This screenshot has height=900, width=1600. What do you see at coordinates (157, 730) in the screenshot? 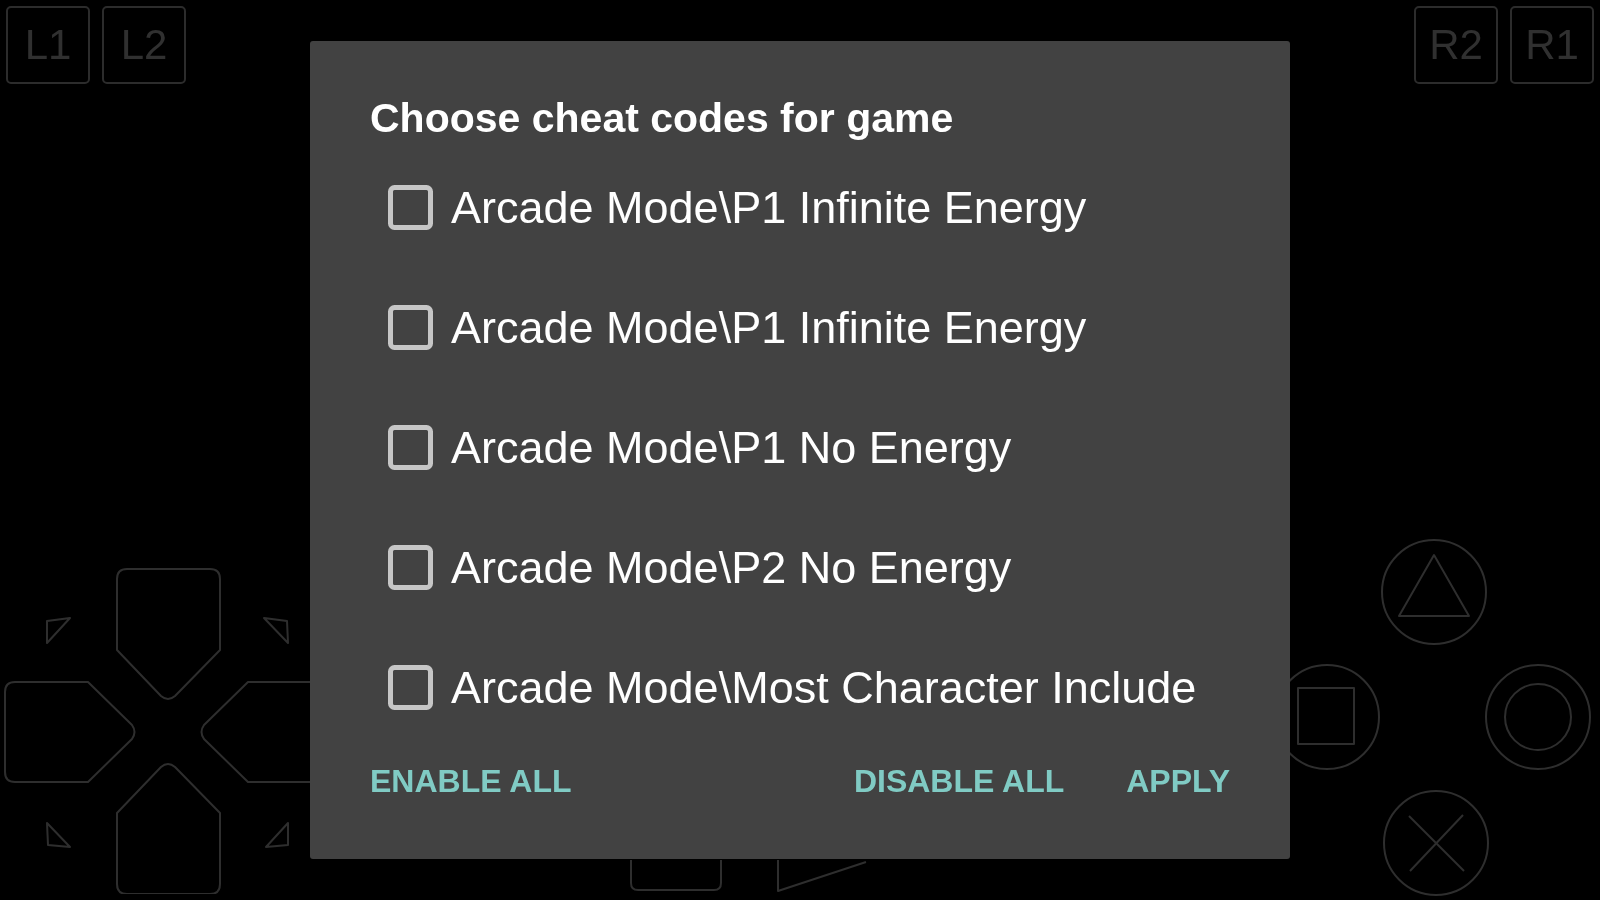
I see `dpad-icon` at bounding box center [157, 730].